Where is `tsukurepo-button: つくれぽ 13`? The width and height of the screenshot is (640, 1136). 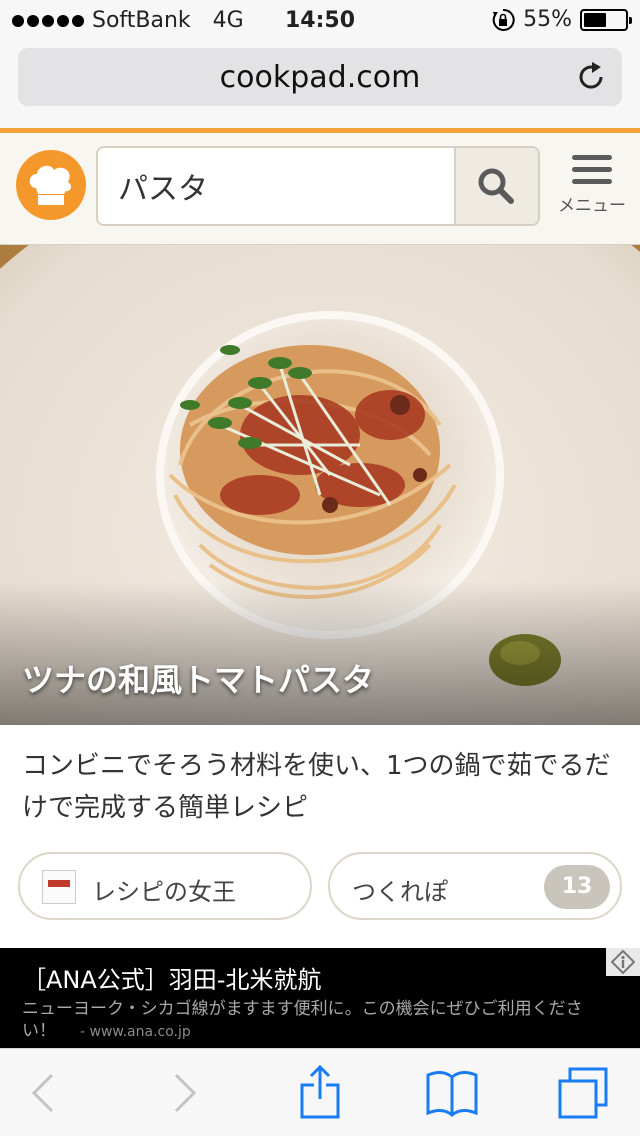 tsukurepo-button: つくれぽ 13 is located at coordinates (475, 886).